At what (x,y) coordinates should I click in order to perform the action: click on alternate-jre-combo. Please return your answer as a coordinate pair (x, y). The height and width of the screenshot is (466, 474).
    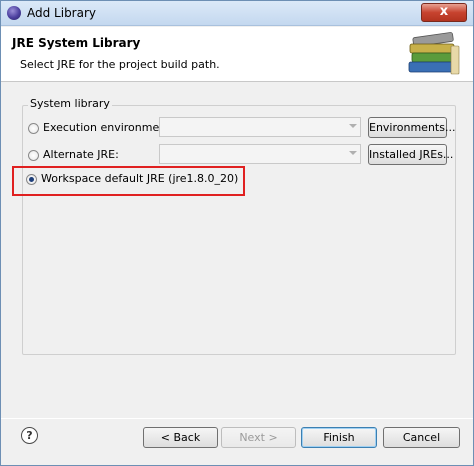
    Looking at the image, I should click on (260, 154).